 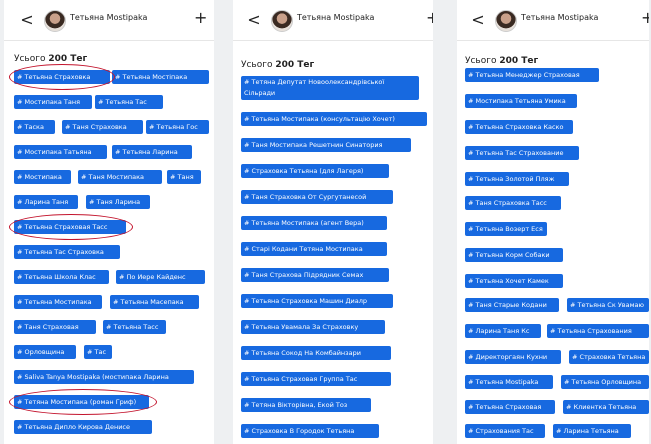 I want to click on tag: # Тетьяна Страхования, so click(x=598, y=331).